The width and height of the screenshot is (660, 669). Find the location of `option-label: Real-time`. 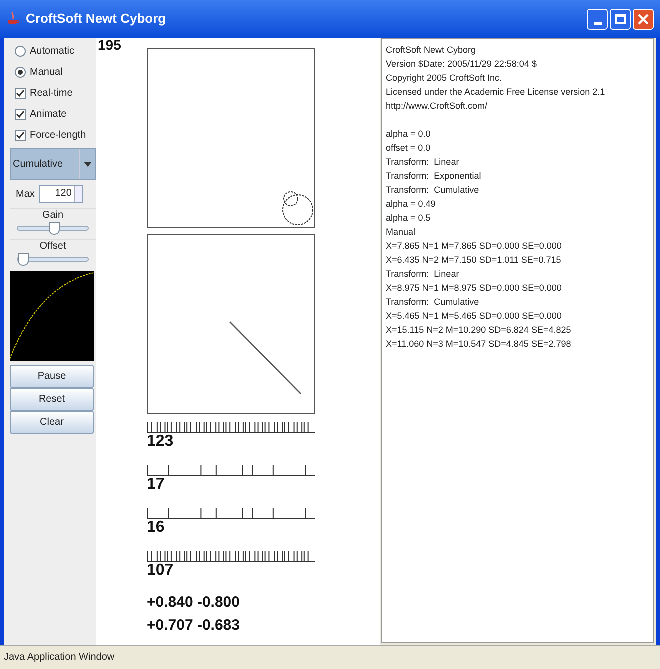

option-label: Real-time is located at coordinates (51, 94).